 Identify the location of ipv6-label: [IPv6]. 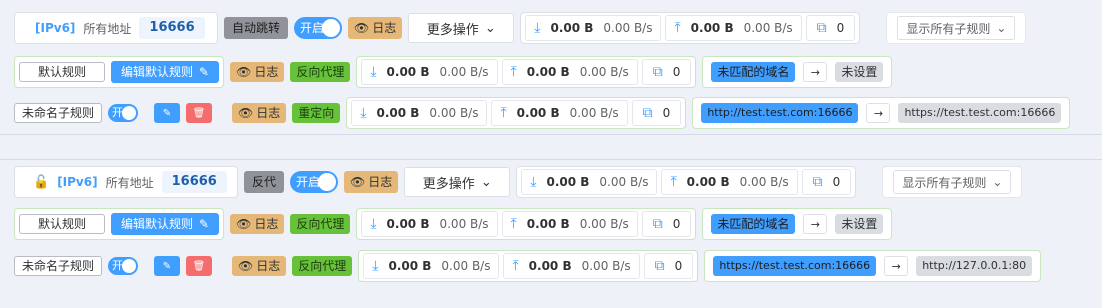
(77, 182).